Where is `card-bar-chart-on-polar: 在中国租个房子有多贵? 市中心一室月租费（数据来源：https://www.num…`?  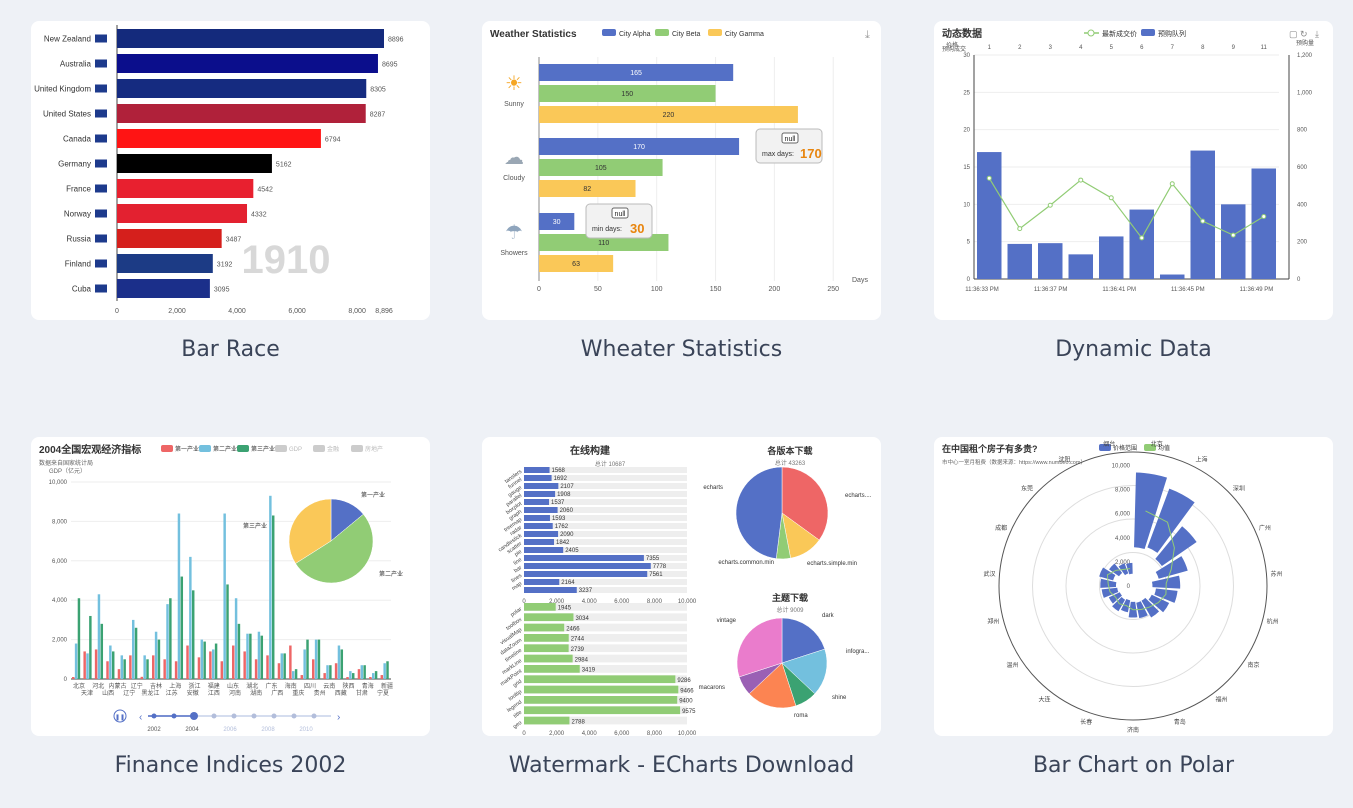
card-bar-chart-on-polar: 在中国租个房子有多贵? 市中心一室月租费（数据来源：https://www.num… is located at coordinates (1133, 586).